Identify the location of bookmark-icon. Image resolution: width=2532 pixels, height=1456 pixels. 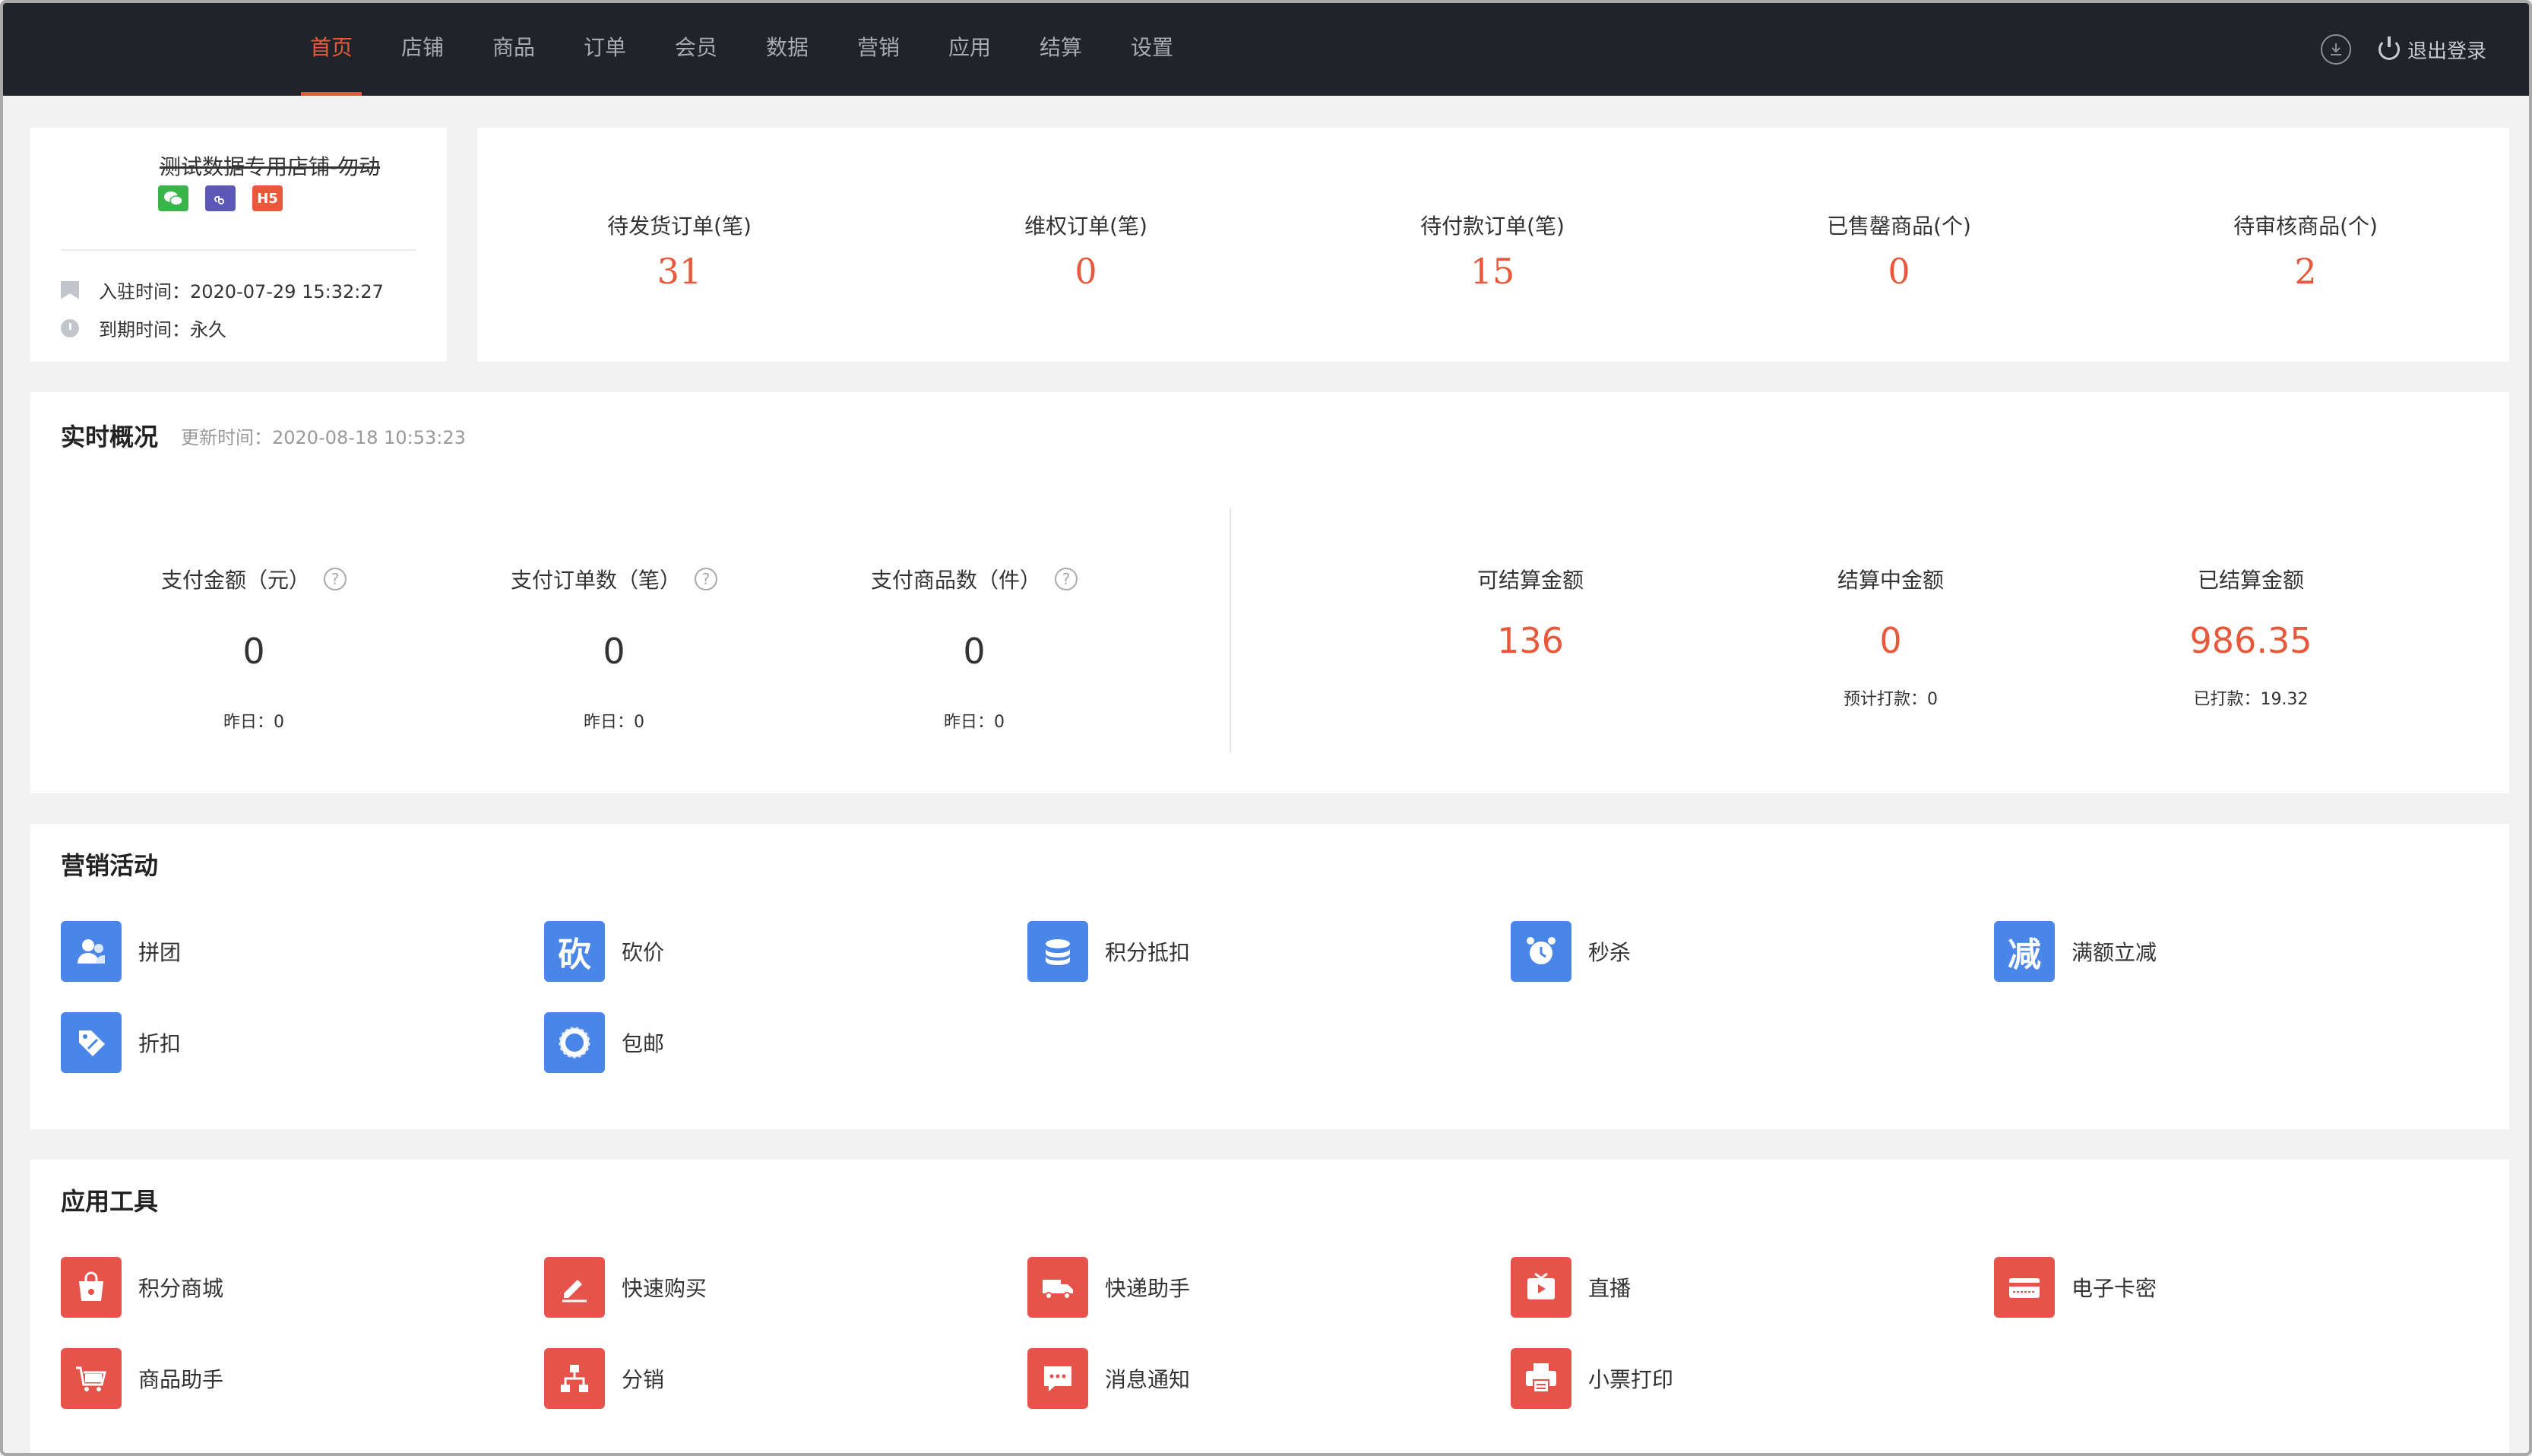
(70, 289).